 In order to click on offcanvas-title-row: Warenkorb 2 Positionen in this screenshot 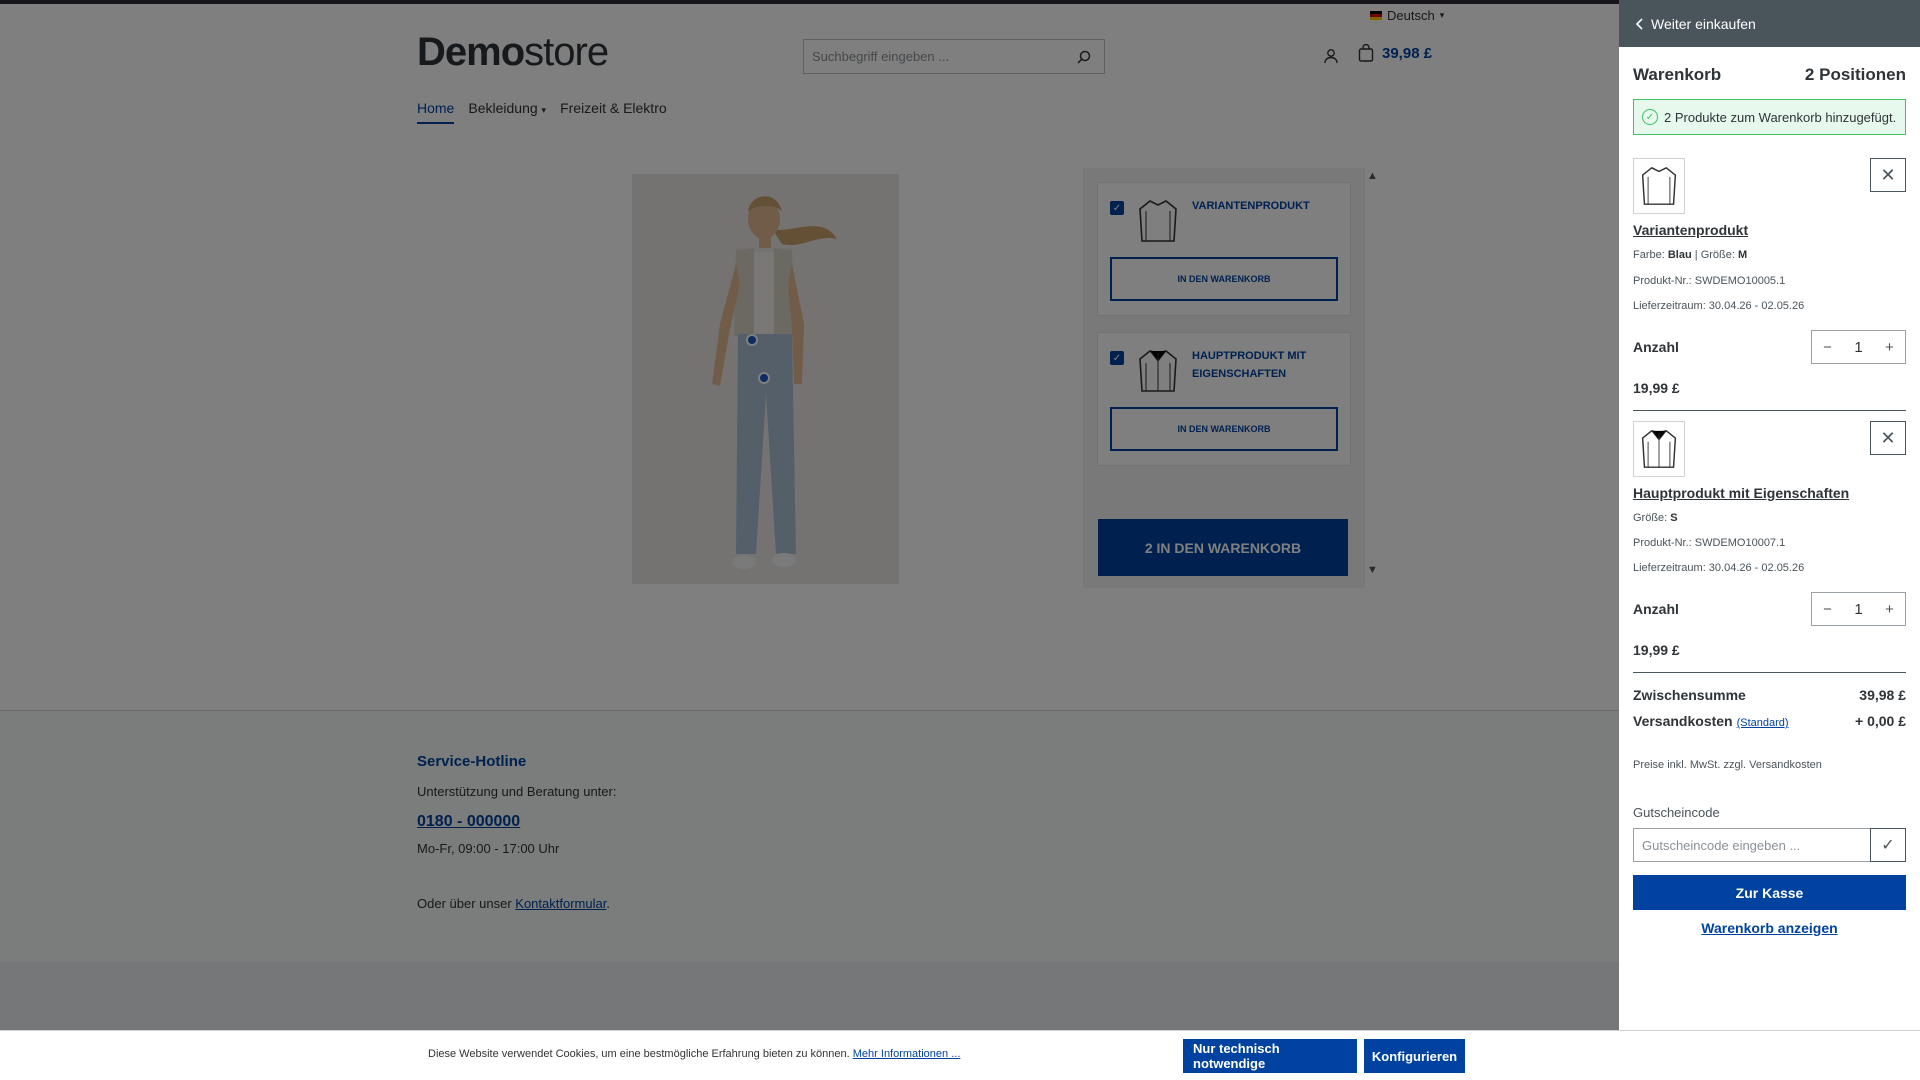, I will do `click(1769, 75)`.